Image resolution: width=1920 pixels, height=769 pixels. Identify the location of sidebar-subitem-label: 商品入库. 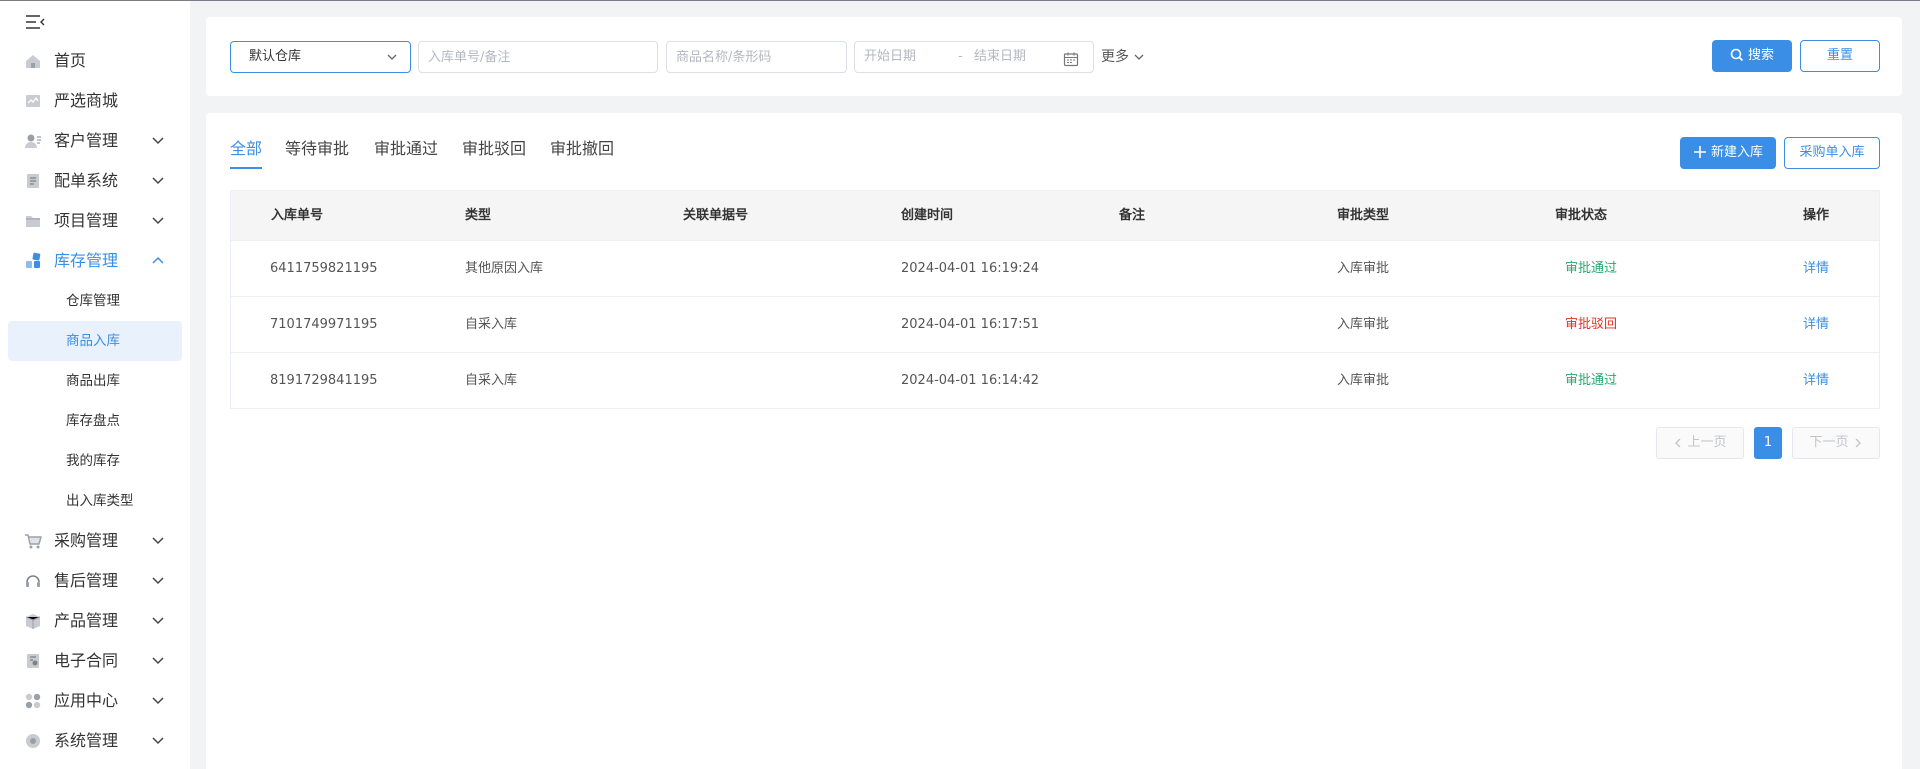
(93, 341).